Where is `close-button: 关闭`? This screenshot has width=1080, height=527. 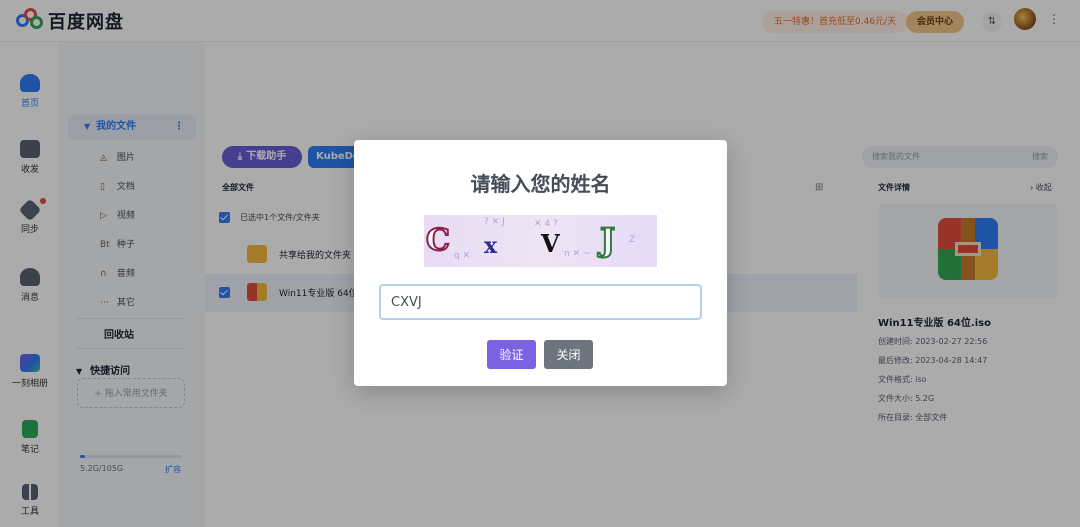 close-button: 关闭 is located at coordinates (568, 354).